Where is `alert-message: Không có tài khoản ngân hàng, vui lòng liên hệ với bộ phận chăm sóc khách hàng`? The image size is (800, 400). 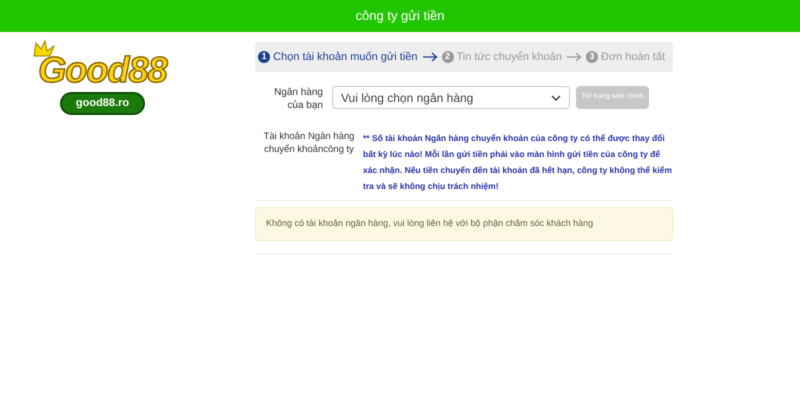 alert-message: Không có tài khoản ngân hàng, vui lòng liên hệ với bộ phận chăm sóc khách hàng is located at coordinates (464, 224).